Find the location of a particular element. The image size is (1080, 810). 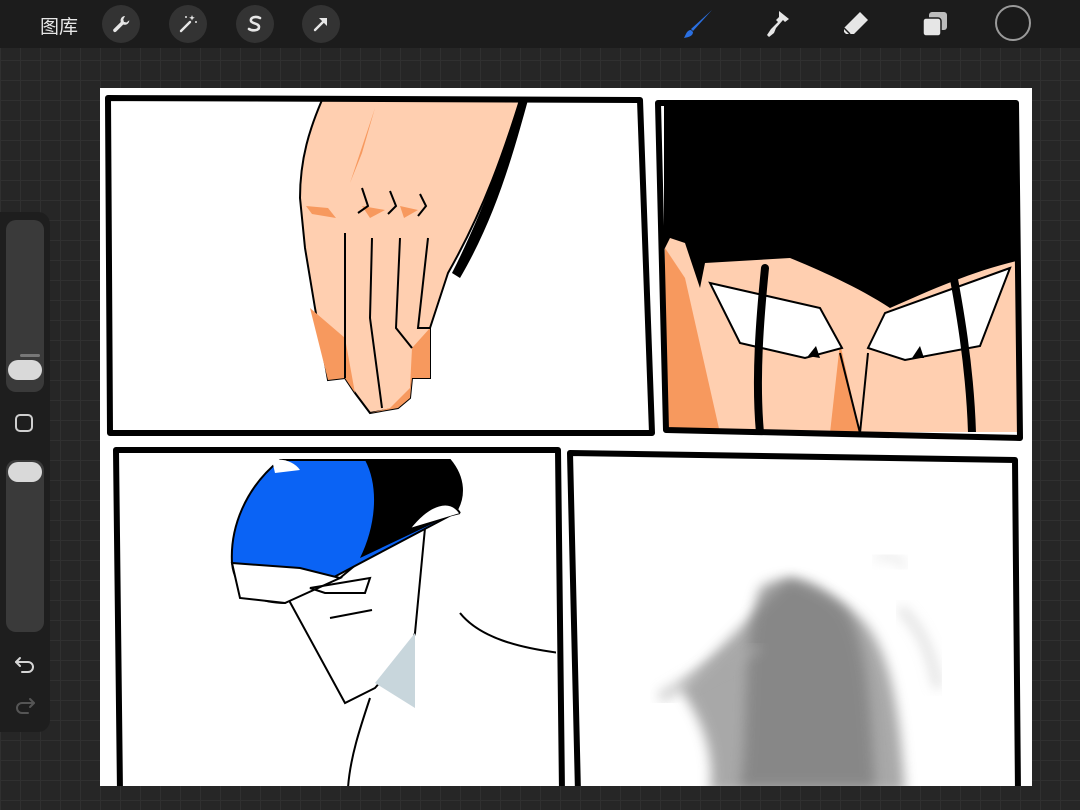

redo-button is located at coordinates (25, 705).